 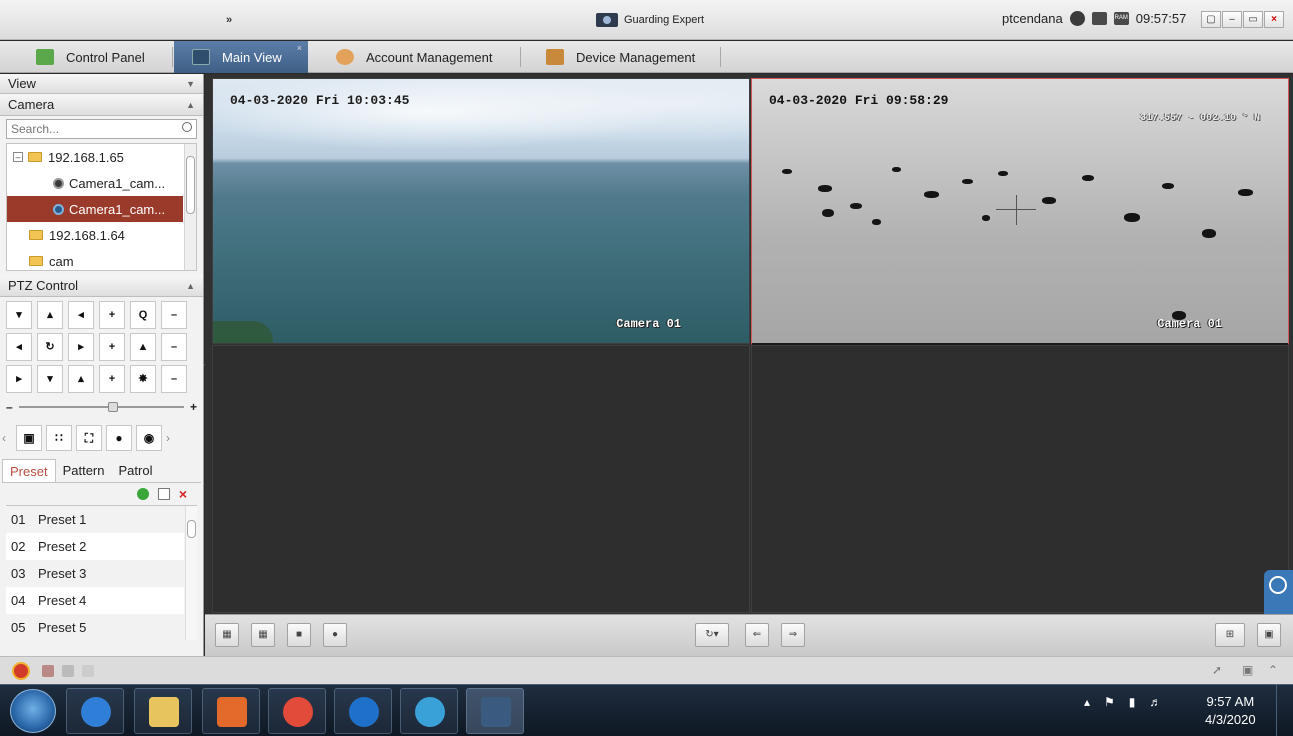 I want to click on alarm-window-icon, so click(x=68, y=671).